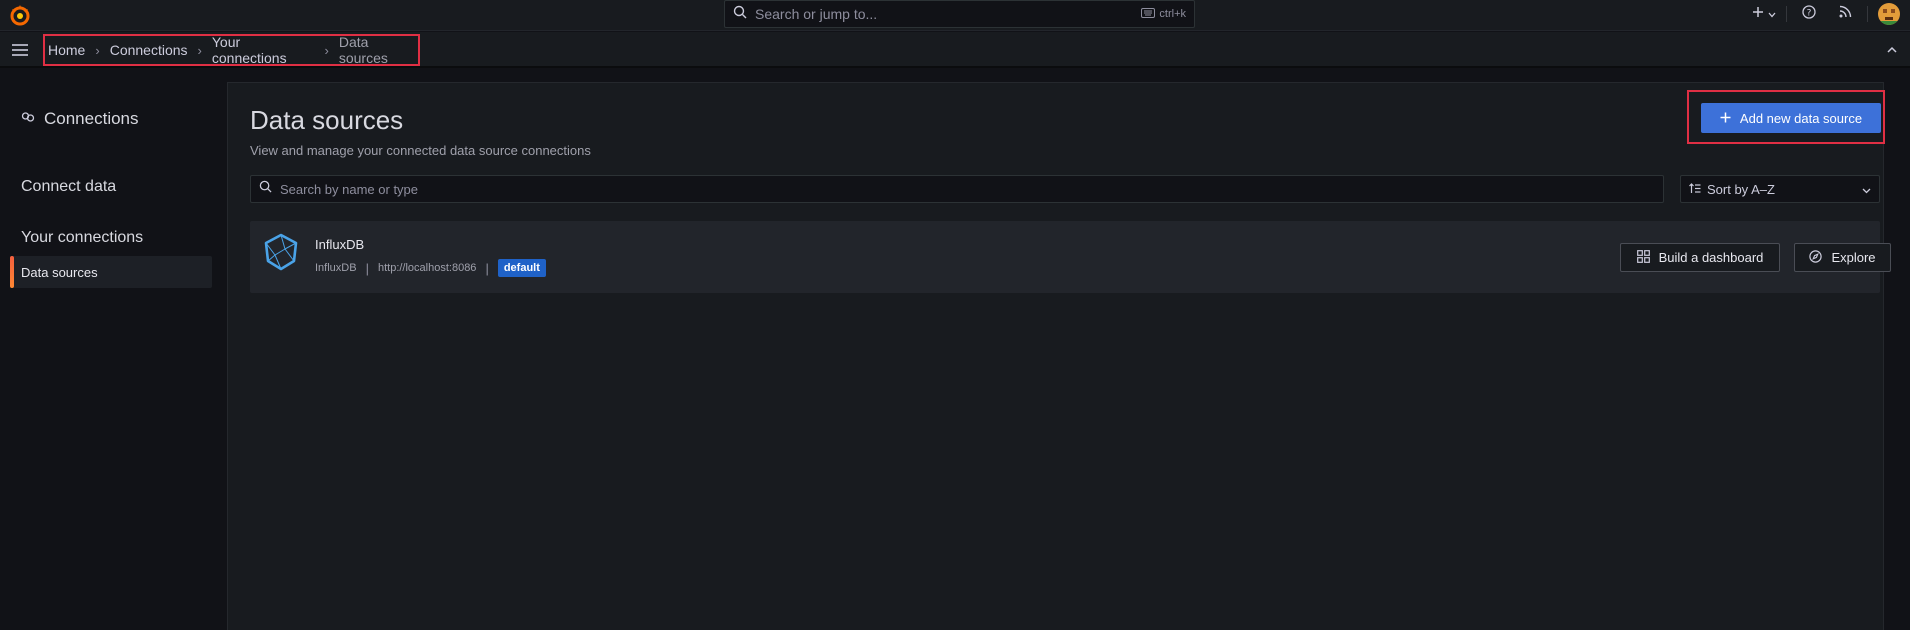 The width and height of the screenshot is (1910, 630). Describe the element at coordinates (339, 244) in the screenshot. I see `data-source-name: InfluxDB` at that location.